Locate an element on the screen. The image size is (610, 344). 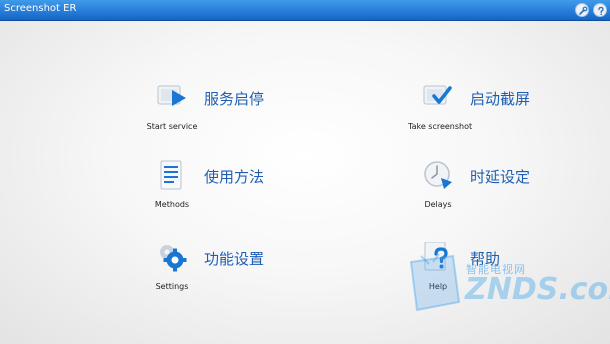
help-menu-icon-wrap is located at coordinates (438, 261).